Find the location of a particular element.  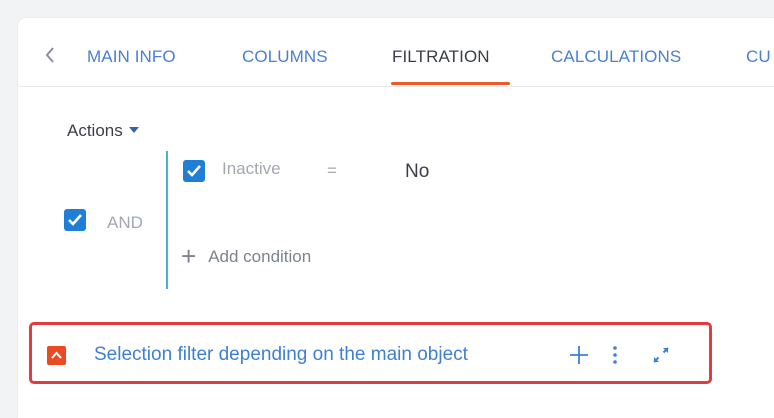

plus-icon: + is located at coordinates (189, 256).